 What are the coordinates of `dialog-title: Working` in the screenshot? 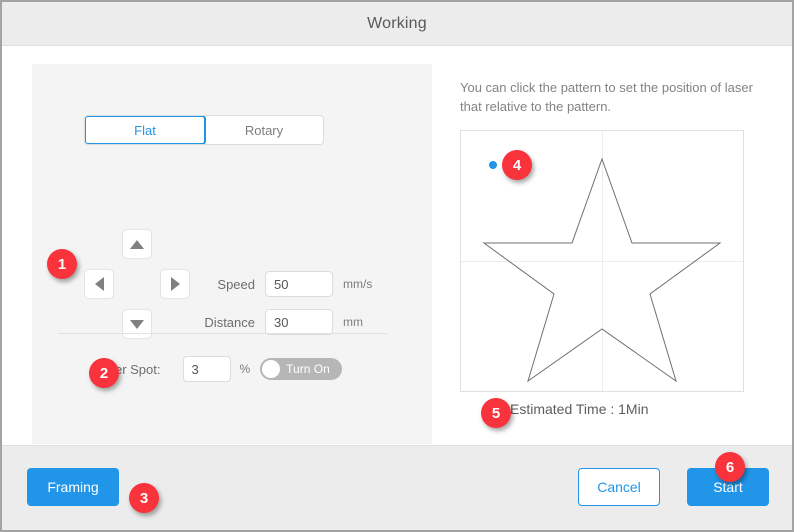 It's located at (397, 23).